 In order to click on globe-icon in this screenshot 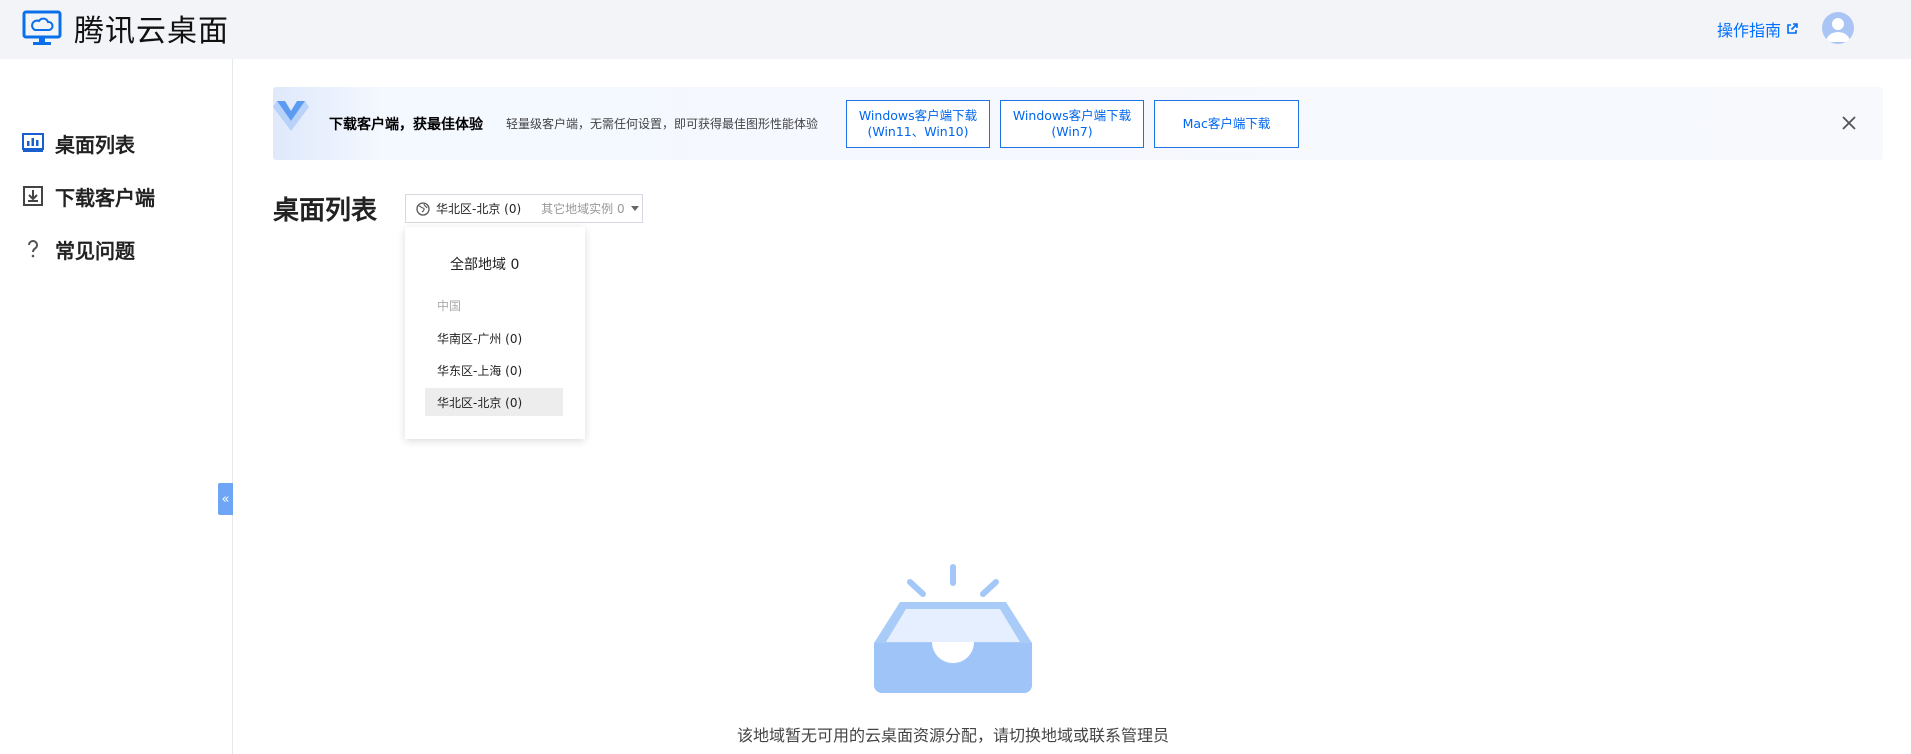, I will do `click(423, 208)`.